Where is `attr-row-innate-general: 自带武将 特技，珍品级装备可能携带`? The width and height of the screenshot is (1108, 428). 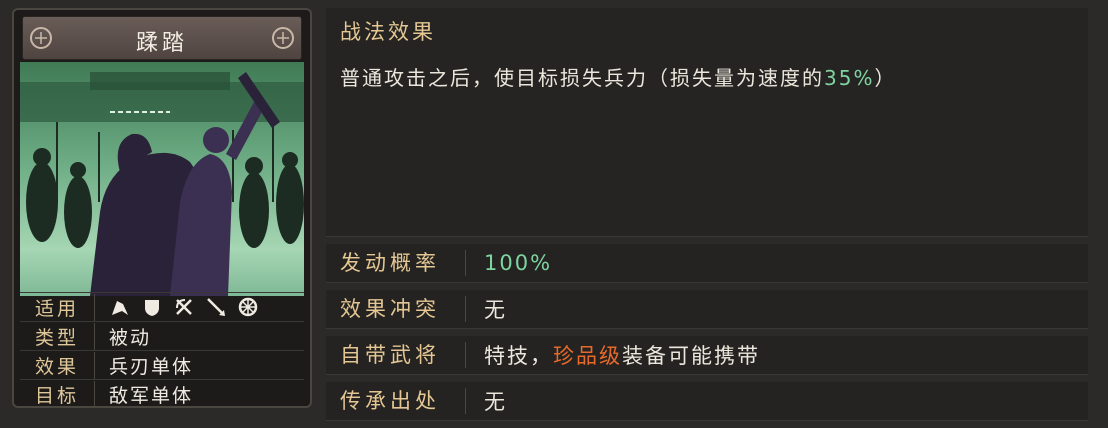
attr-row-innate-general: 自带武将 特技，珍品级装备可能携带 is located at coordinates (707, 355).